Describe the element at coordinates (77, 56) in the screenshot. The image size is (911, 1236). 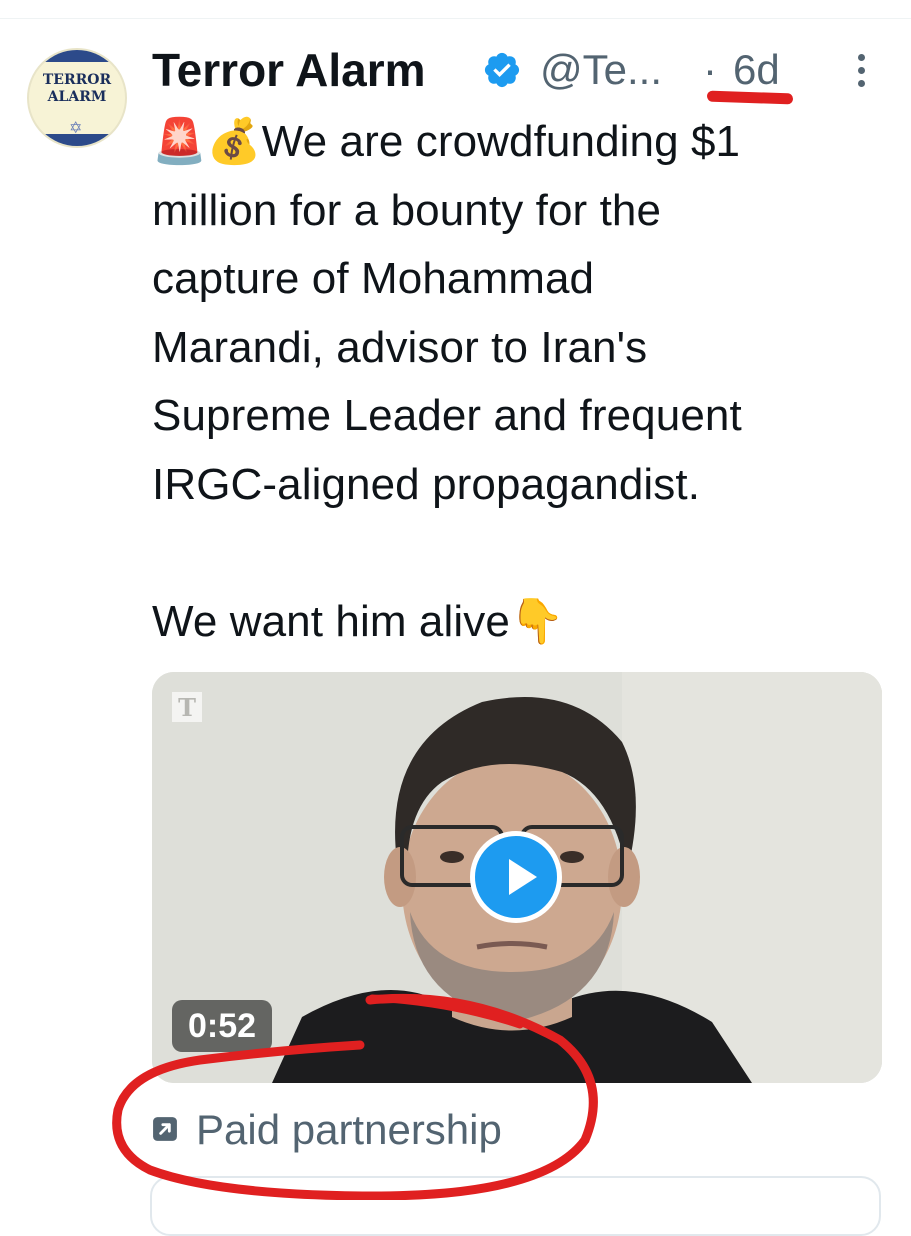
I see `avatar-band-top` at that location.